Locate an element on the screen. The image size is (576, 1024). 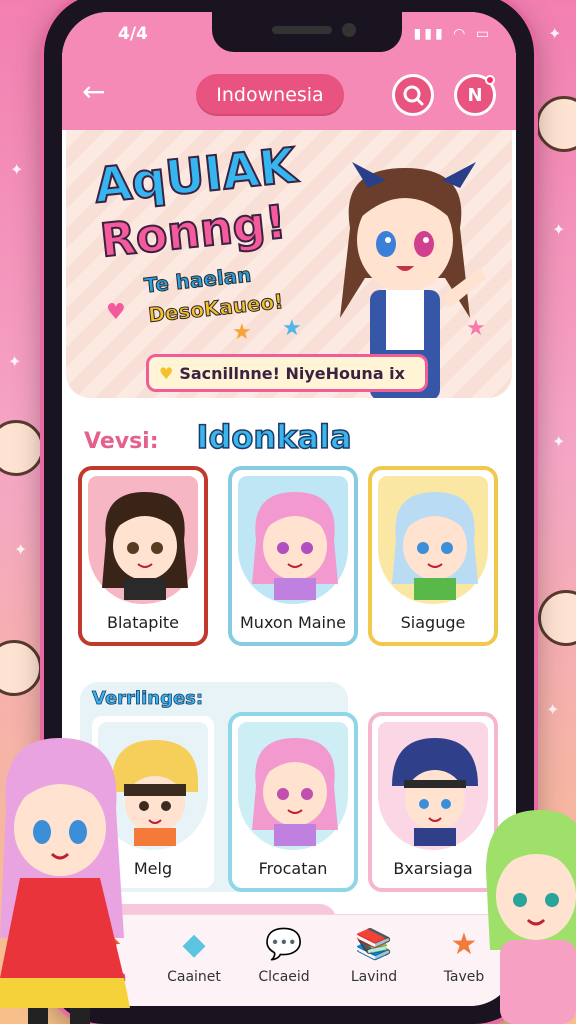
character-card: Muxon Maine is located at coordinates (293, 556).